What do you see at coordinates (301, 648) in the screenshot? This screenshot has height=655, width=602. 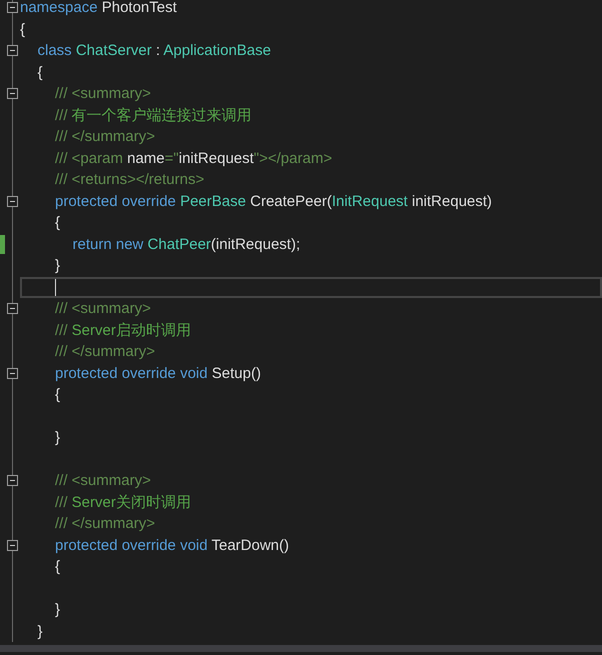 I see `horizontal-scrollbar` at bounding box center [301, 648].